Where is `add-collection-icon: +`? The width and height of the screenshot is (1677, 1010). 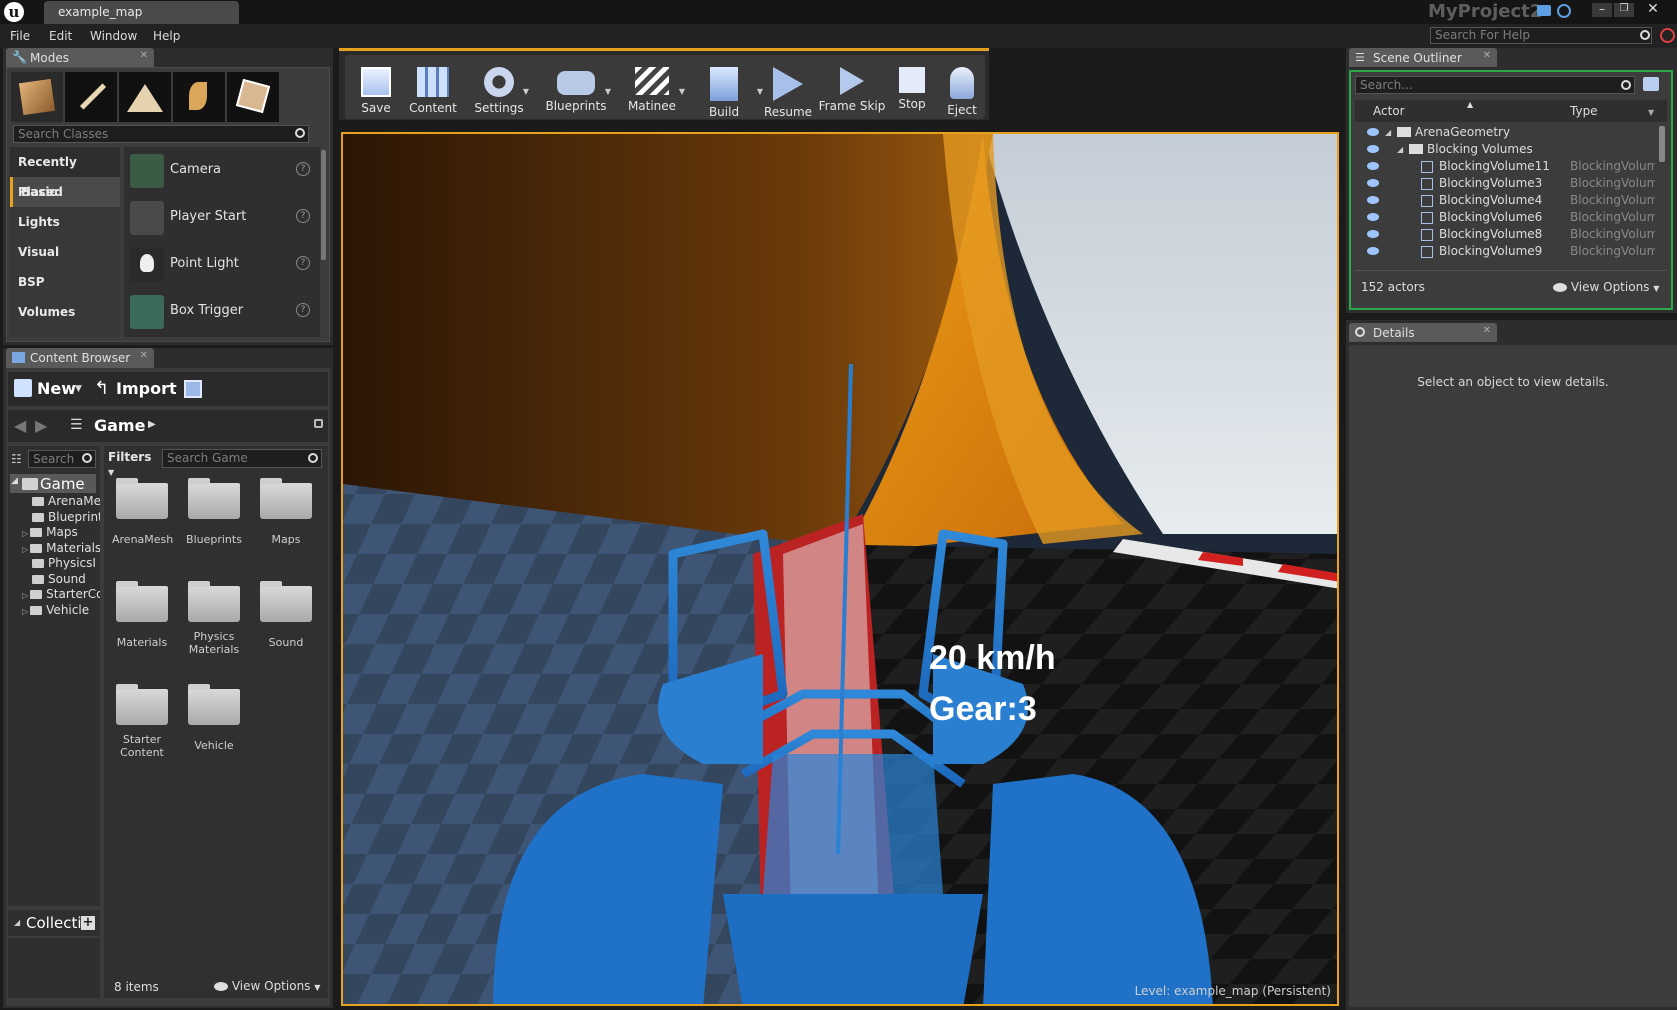
add-collection-icon: + is located at coordinates (88, 923).